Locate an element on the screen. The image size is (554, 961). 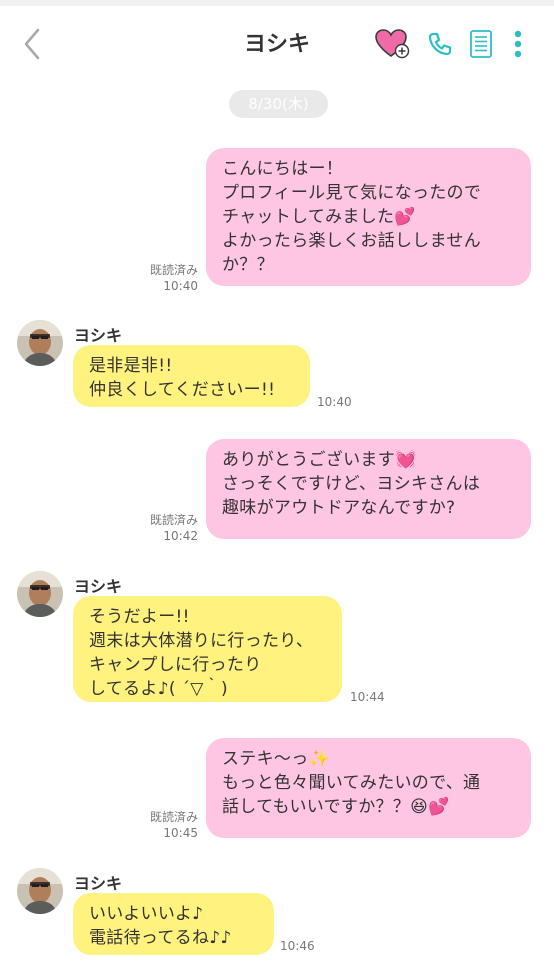
message-time: 10:44 is located at coordinates (367, 697).